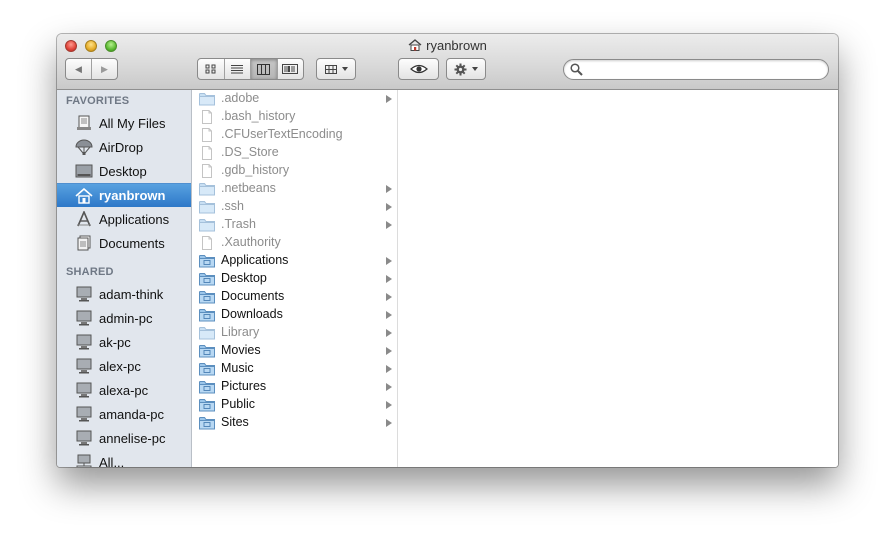 The width and height of the screenshot is (895, 547). I want to click on coverflow-view-button, so click(291, 69).